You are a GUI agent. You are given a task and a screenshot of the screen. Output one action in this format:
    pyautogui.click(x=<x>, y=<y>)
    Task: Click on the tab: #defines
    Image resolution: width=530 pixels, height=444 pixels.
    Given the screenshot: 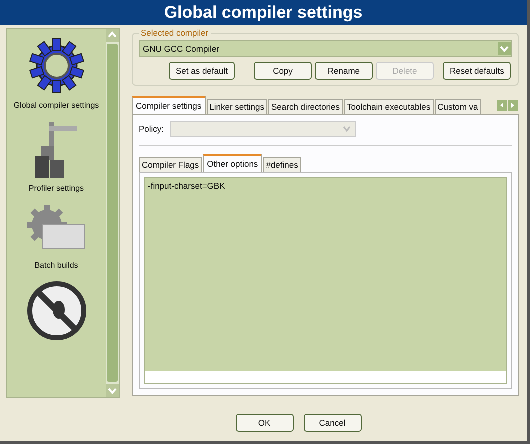 What is the action you would take?
    pyautogui.click(x=282, y=164)
    